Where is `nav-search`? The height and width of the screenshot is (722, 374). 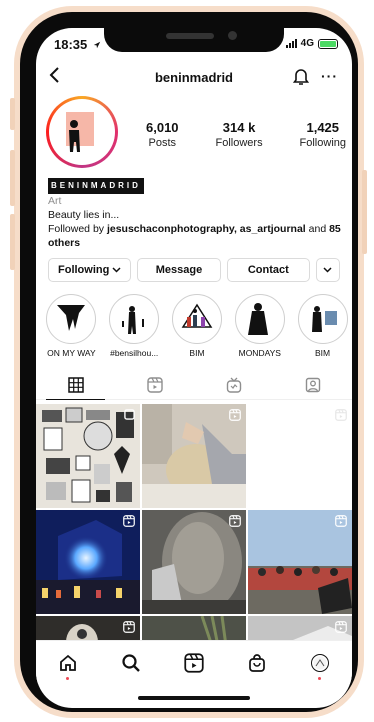
nav-search is located at coordinates (131, 663).